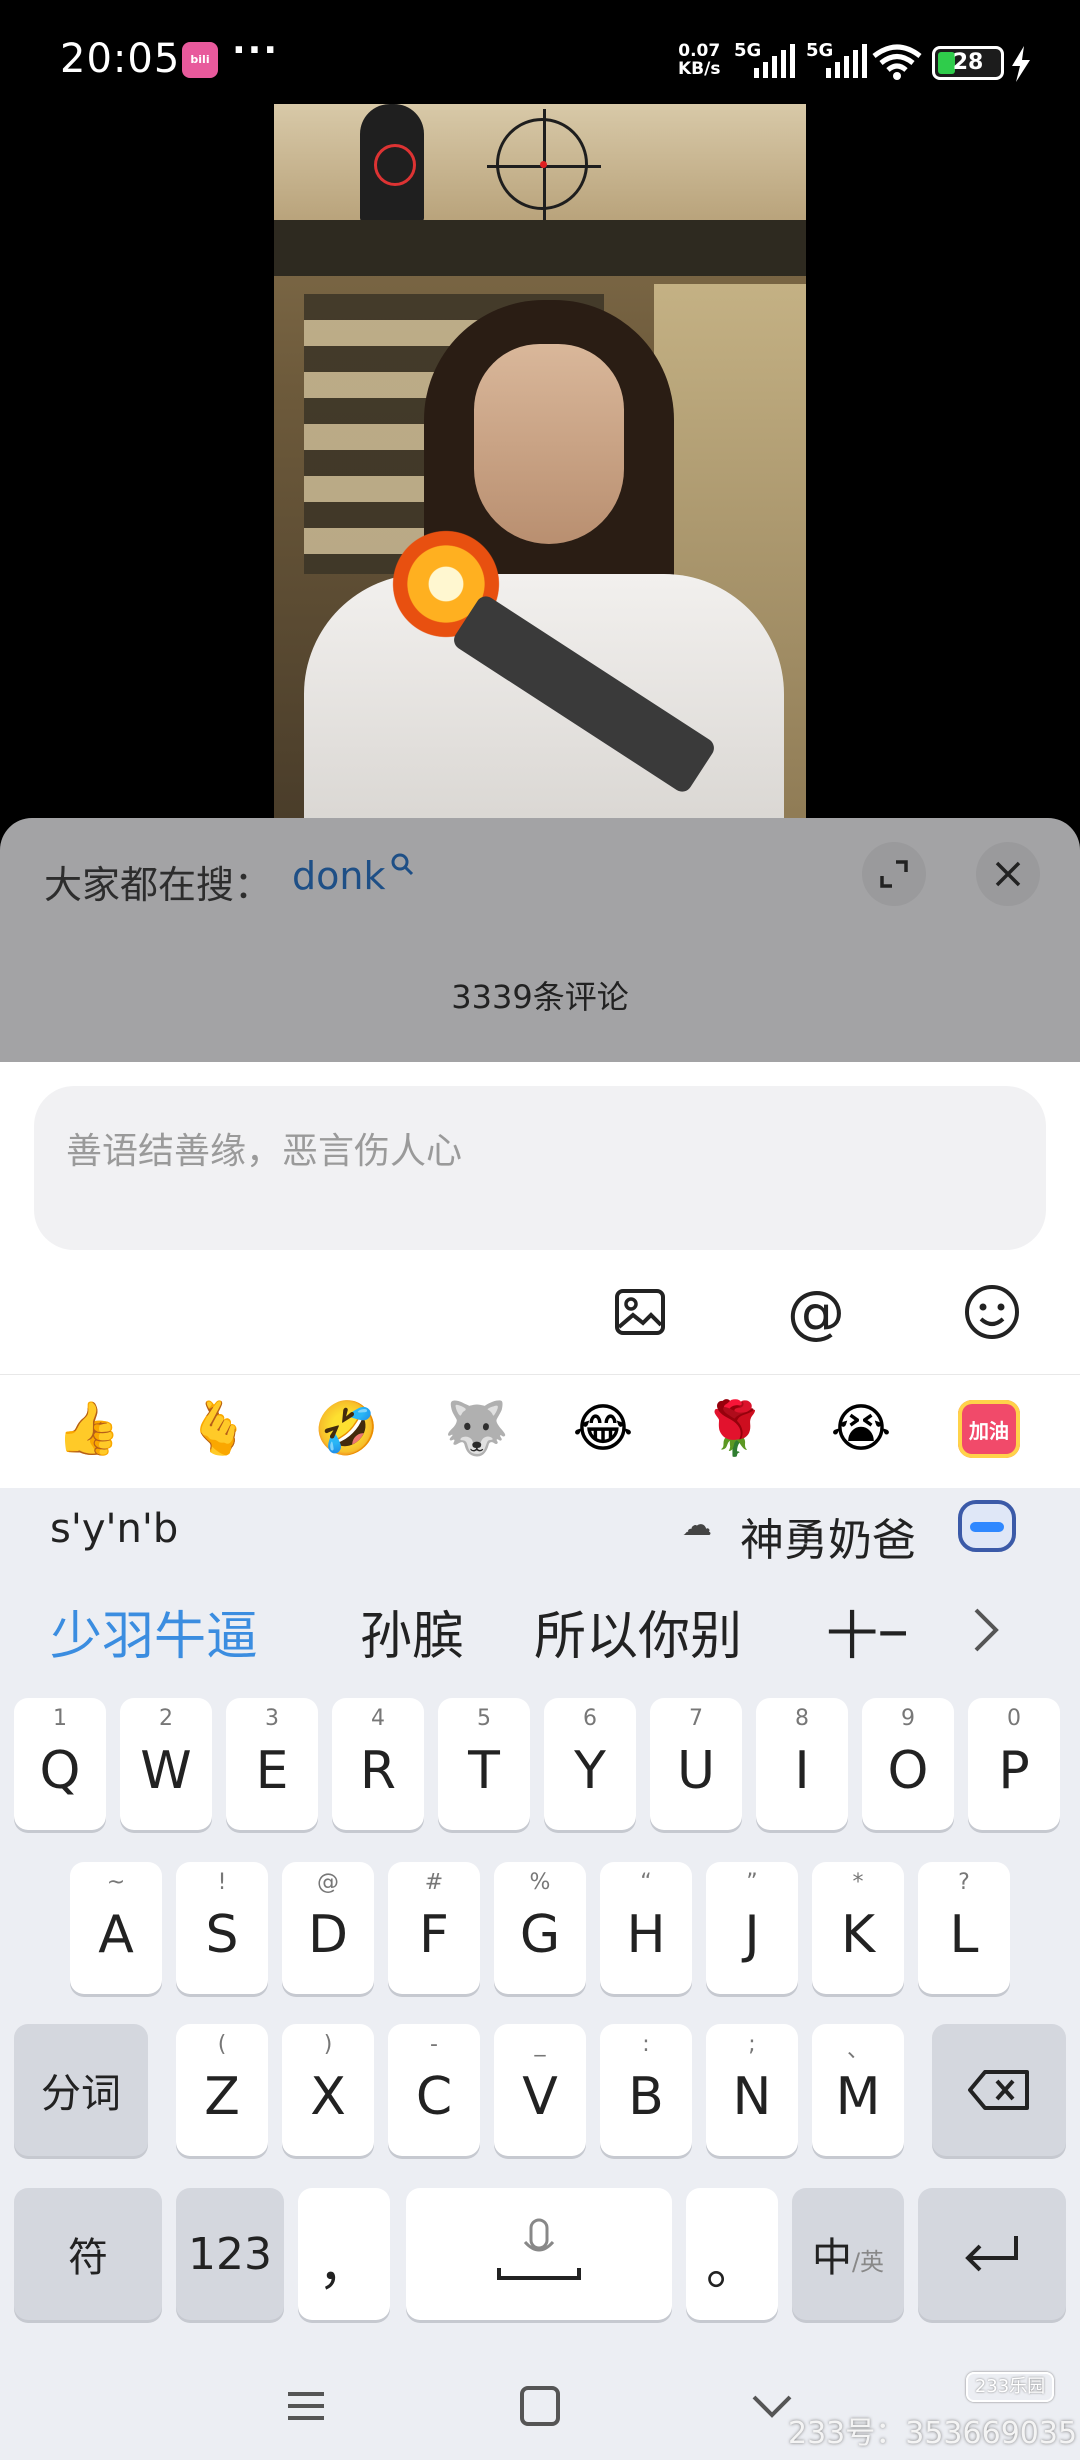  I want to click on key-f: # F, so click(434, 1928).